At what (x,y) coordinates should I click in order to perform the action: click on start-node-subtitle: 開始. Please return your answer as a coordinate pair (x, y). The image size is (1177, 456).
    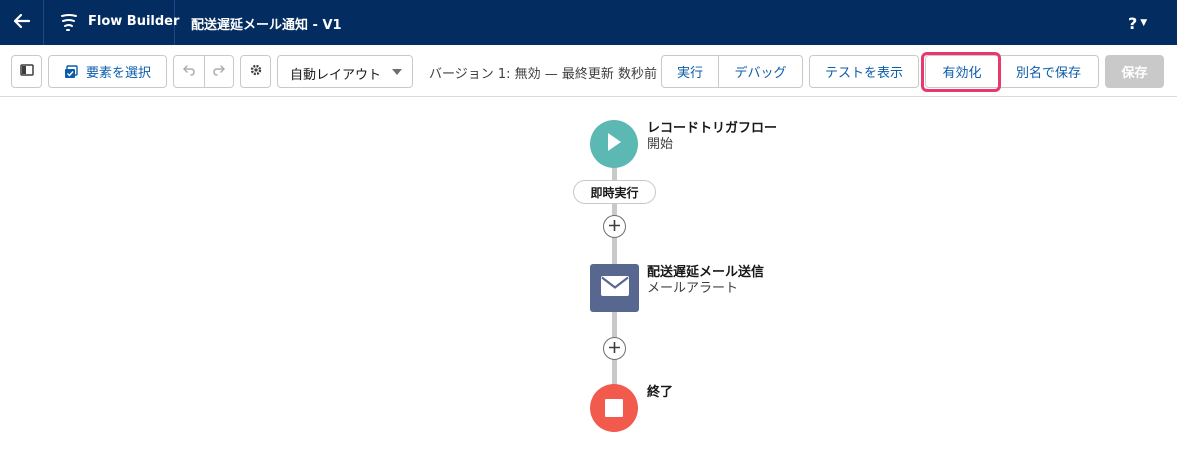
    Looking at the image, I should click on (660, 144).